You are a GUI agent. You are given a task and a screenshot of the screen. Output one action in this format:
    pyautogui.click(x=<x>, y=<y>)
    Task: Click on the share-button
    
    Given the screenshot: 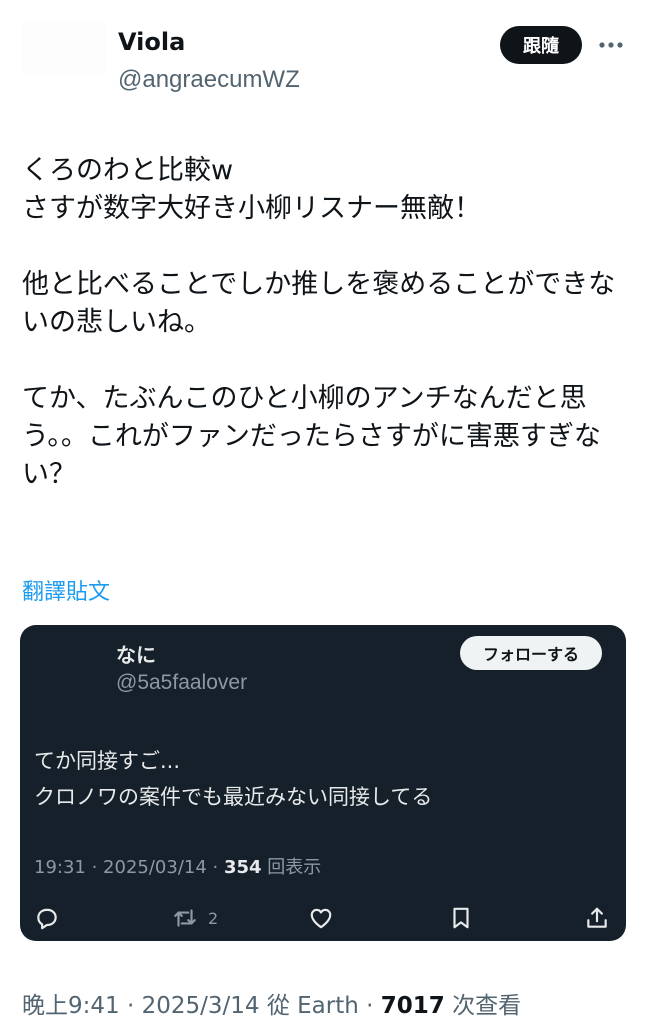 What is the action you would take?
    pyautogui.click(x=597, y=918)
    